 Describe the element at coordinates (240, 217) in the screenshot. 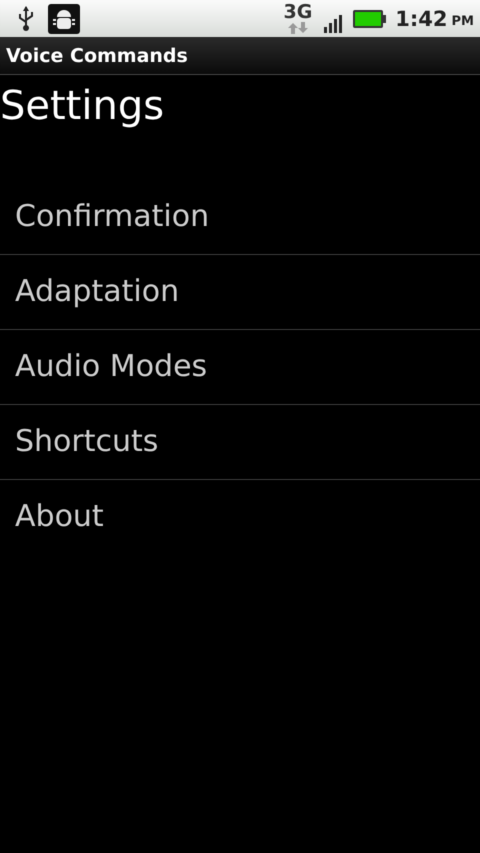

I see `settings-item: Confirmation` at that location.